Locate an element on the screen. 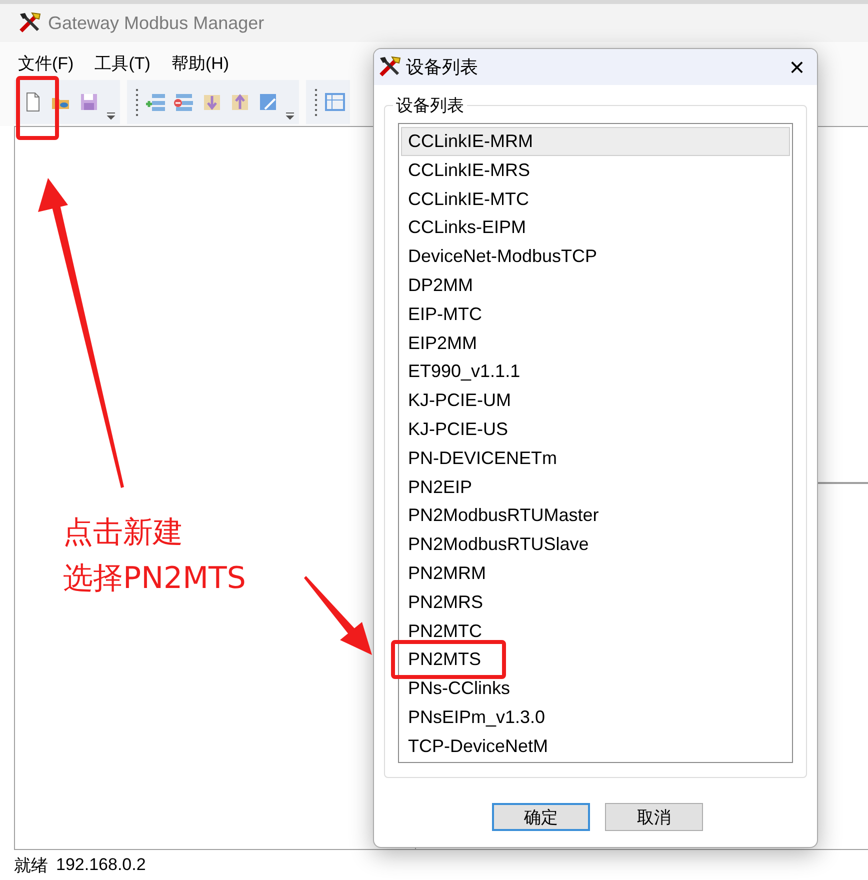 This screenshot has height=880, width=868. remove-row-icon is located at coordinates (184, 102).